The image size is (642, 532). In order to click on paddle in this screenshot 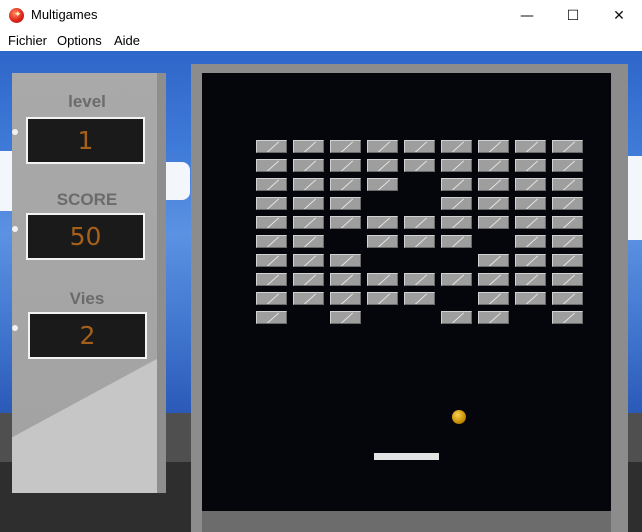, I will do `click(406, 456)`.